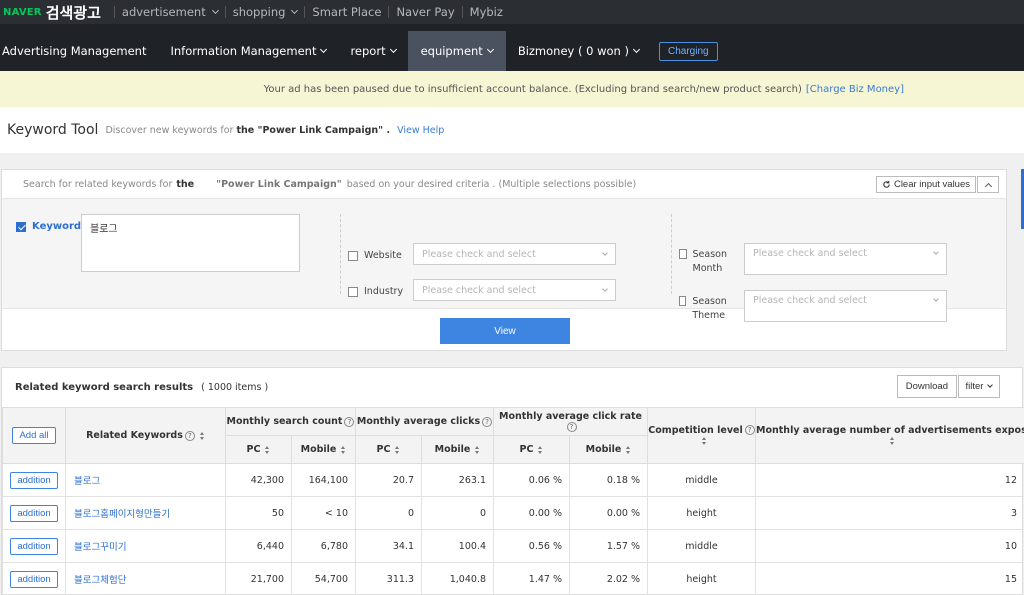  I want to click on filter-button: filter, so click(979, 386).